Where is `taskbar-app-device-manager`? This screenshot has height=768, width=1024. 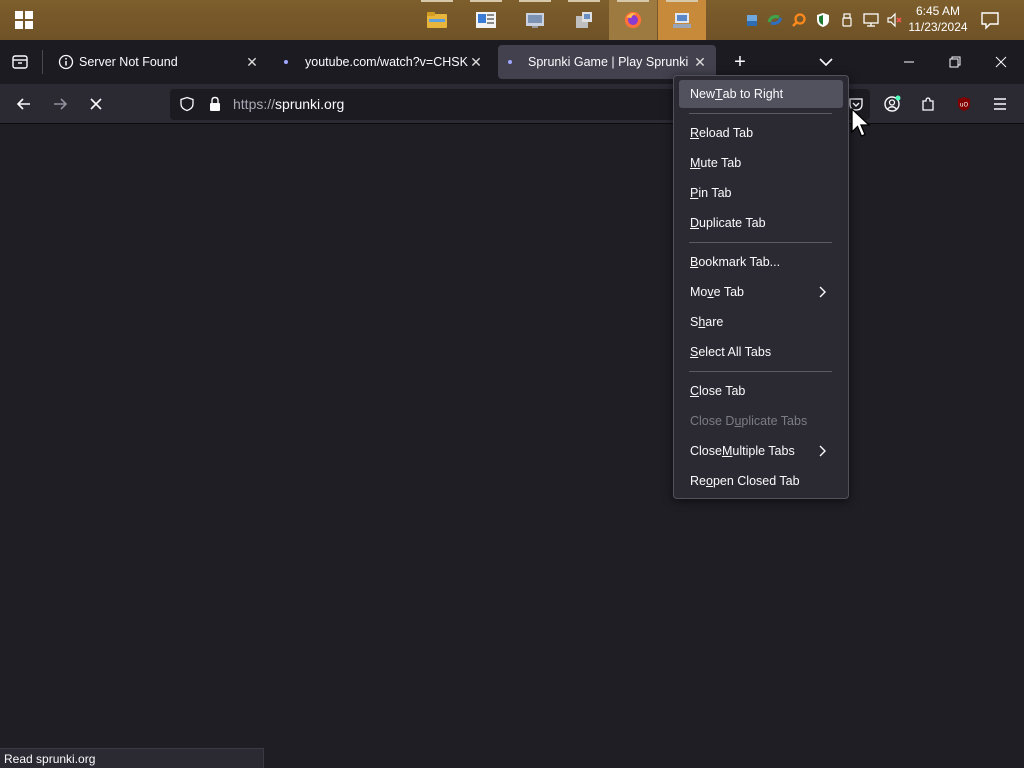
taskbar-app-device-manager is located at coordinates (584, 20).